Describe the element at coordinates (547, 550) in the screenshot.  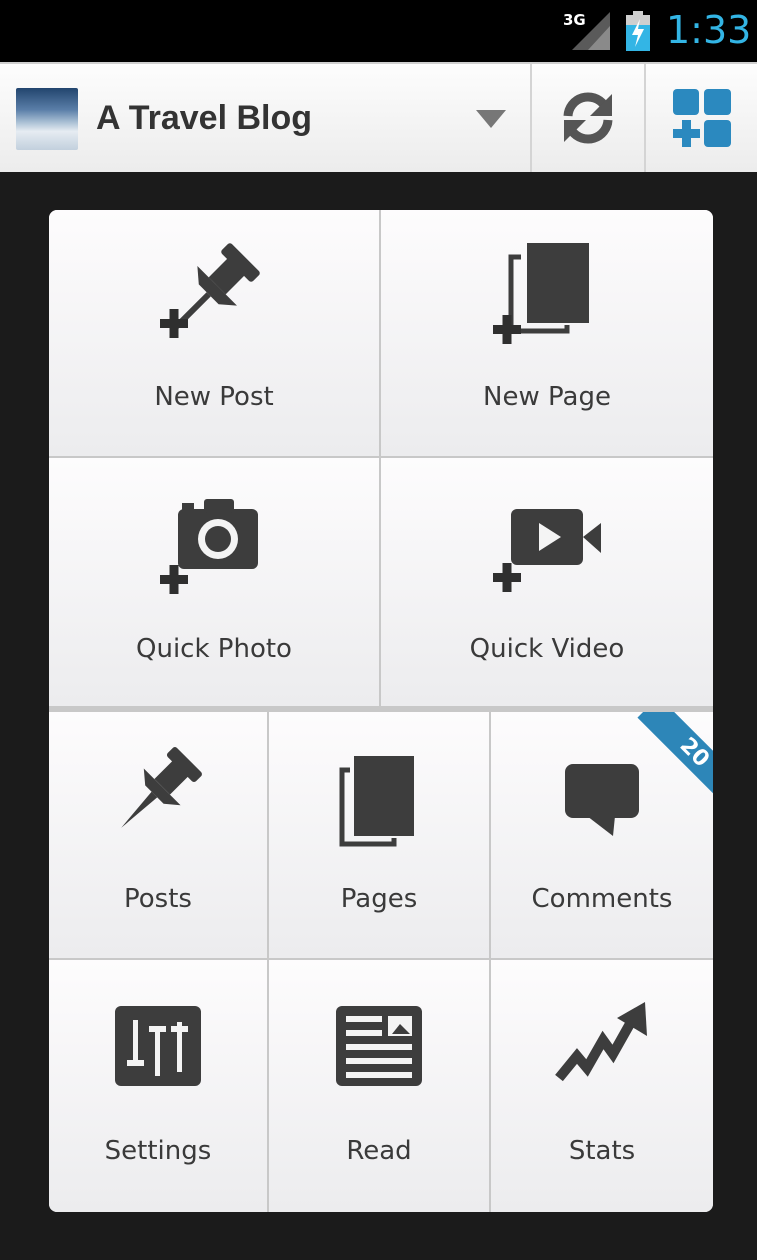
I see `quick-video-icon` at that location.